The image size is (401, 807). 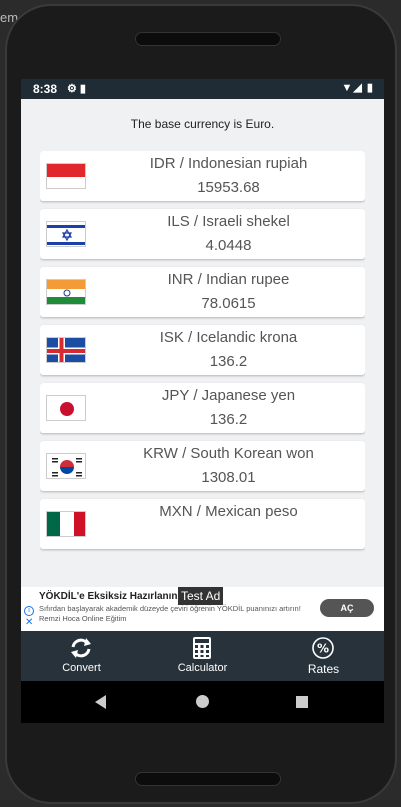 I want to click on nav-convert-label: Convert, so click(x=81, y=668).